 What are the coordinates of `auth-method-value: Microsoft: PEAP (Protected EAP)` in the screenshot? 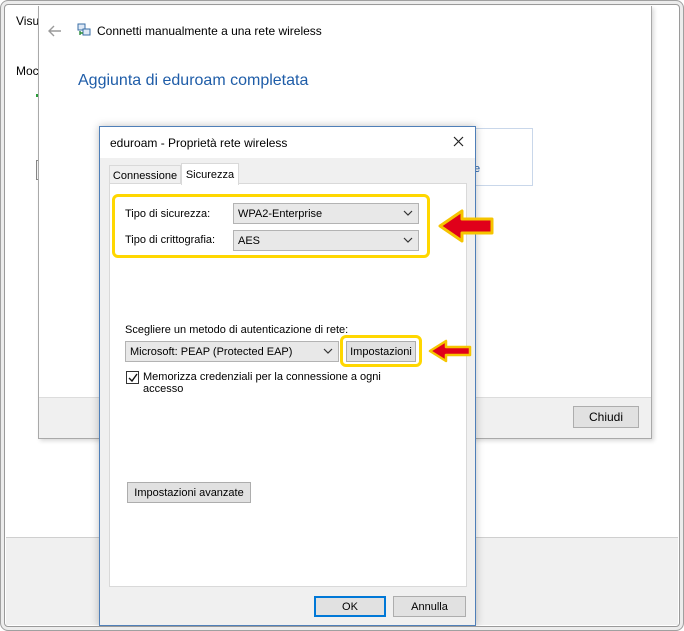 It's located at (211, 351).